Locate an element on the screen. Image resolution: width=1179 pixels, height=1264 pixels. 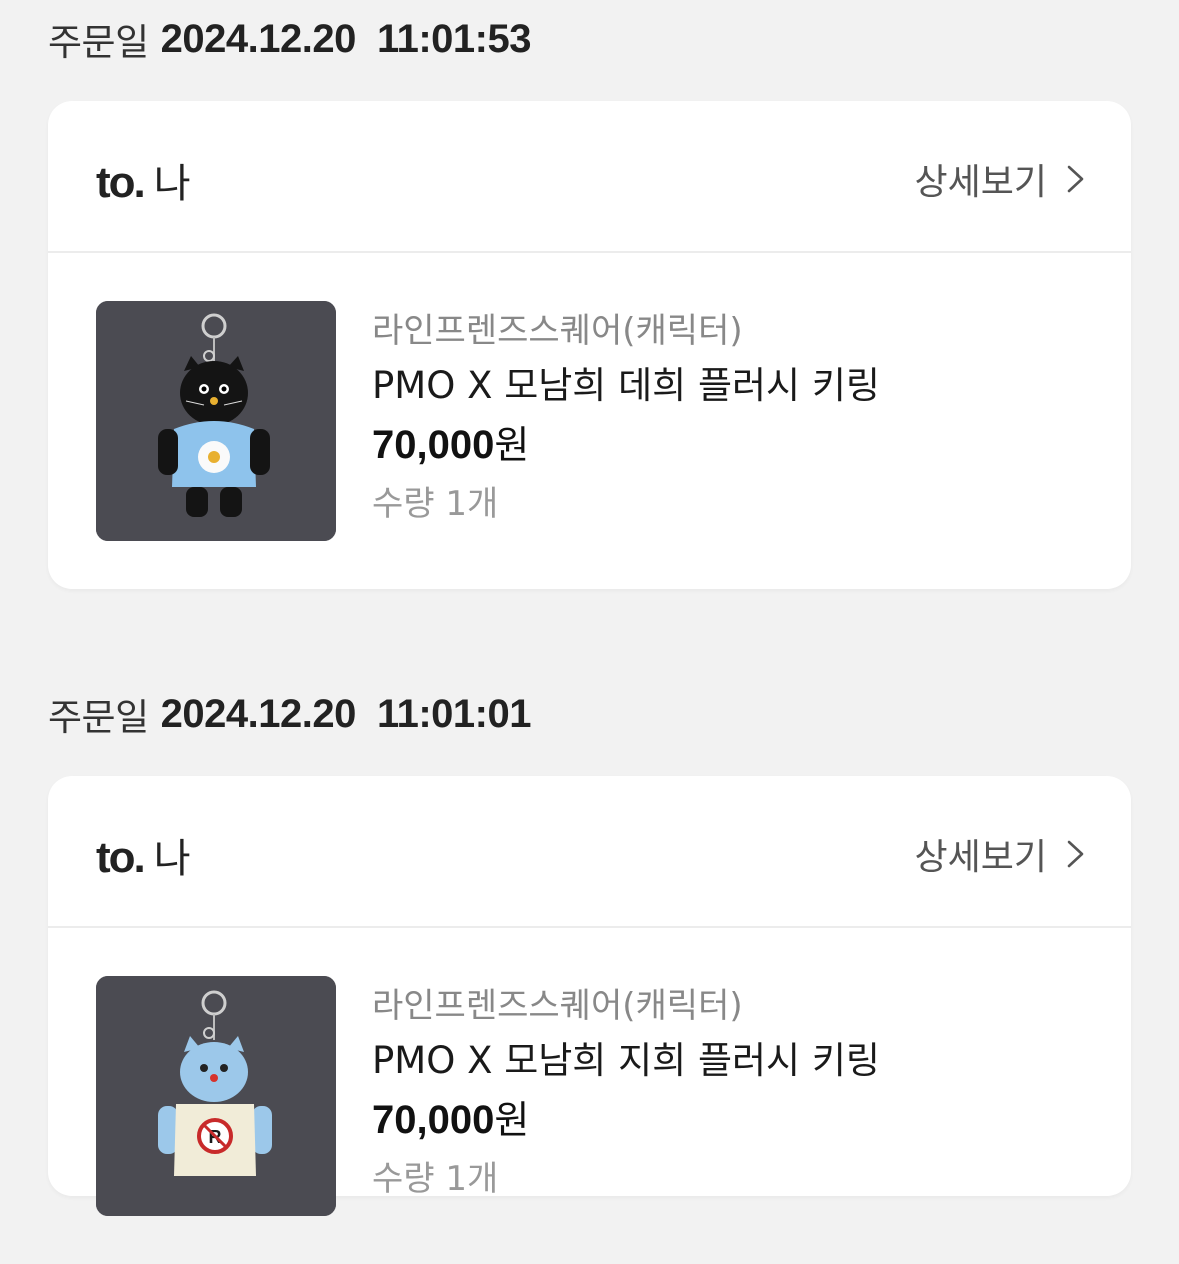
black-cat-plush-keyring-icon is located at coordinates (216, 421).